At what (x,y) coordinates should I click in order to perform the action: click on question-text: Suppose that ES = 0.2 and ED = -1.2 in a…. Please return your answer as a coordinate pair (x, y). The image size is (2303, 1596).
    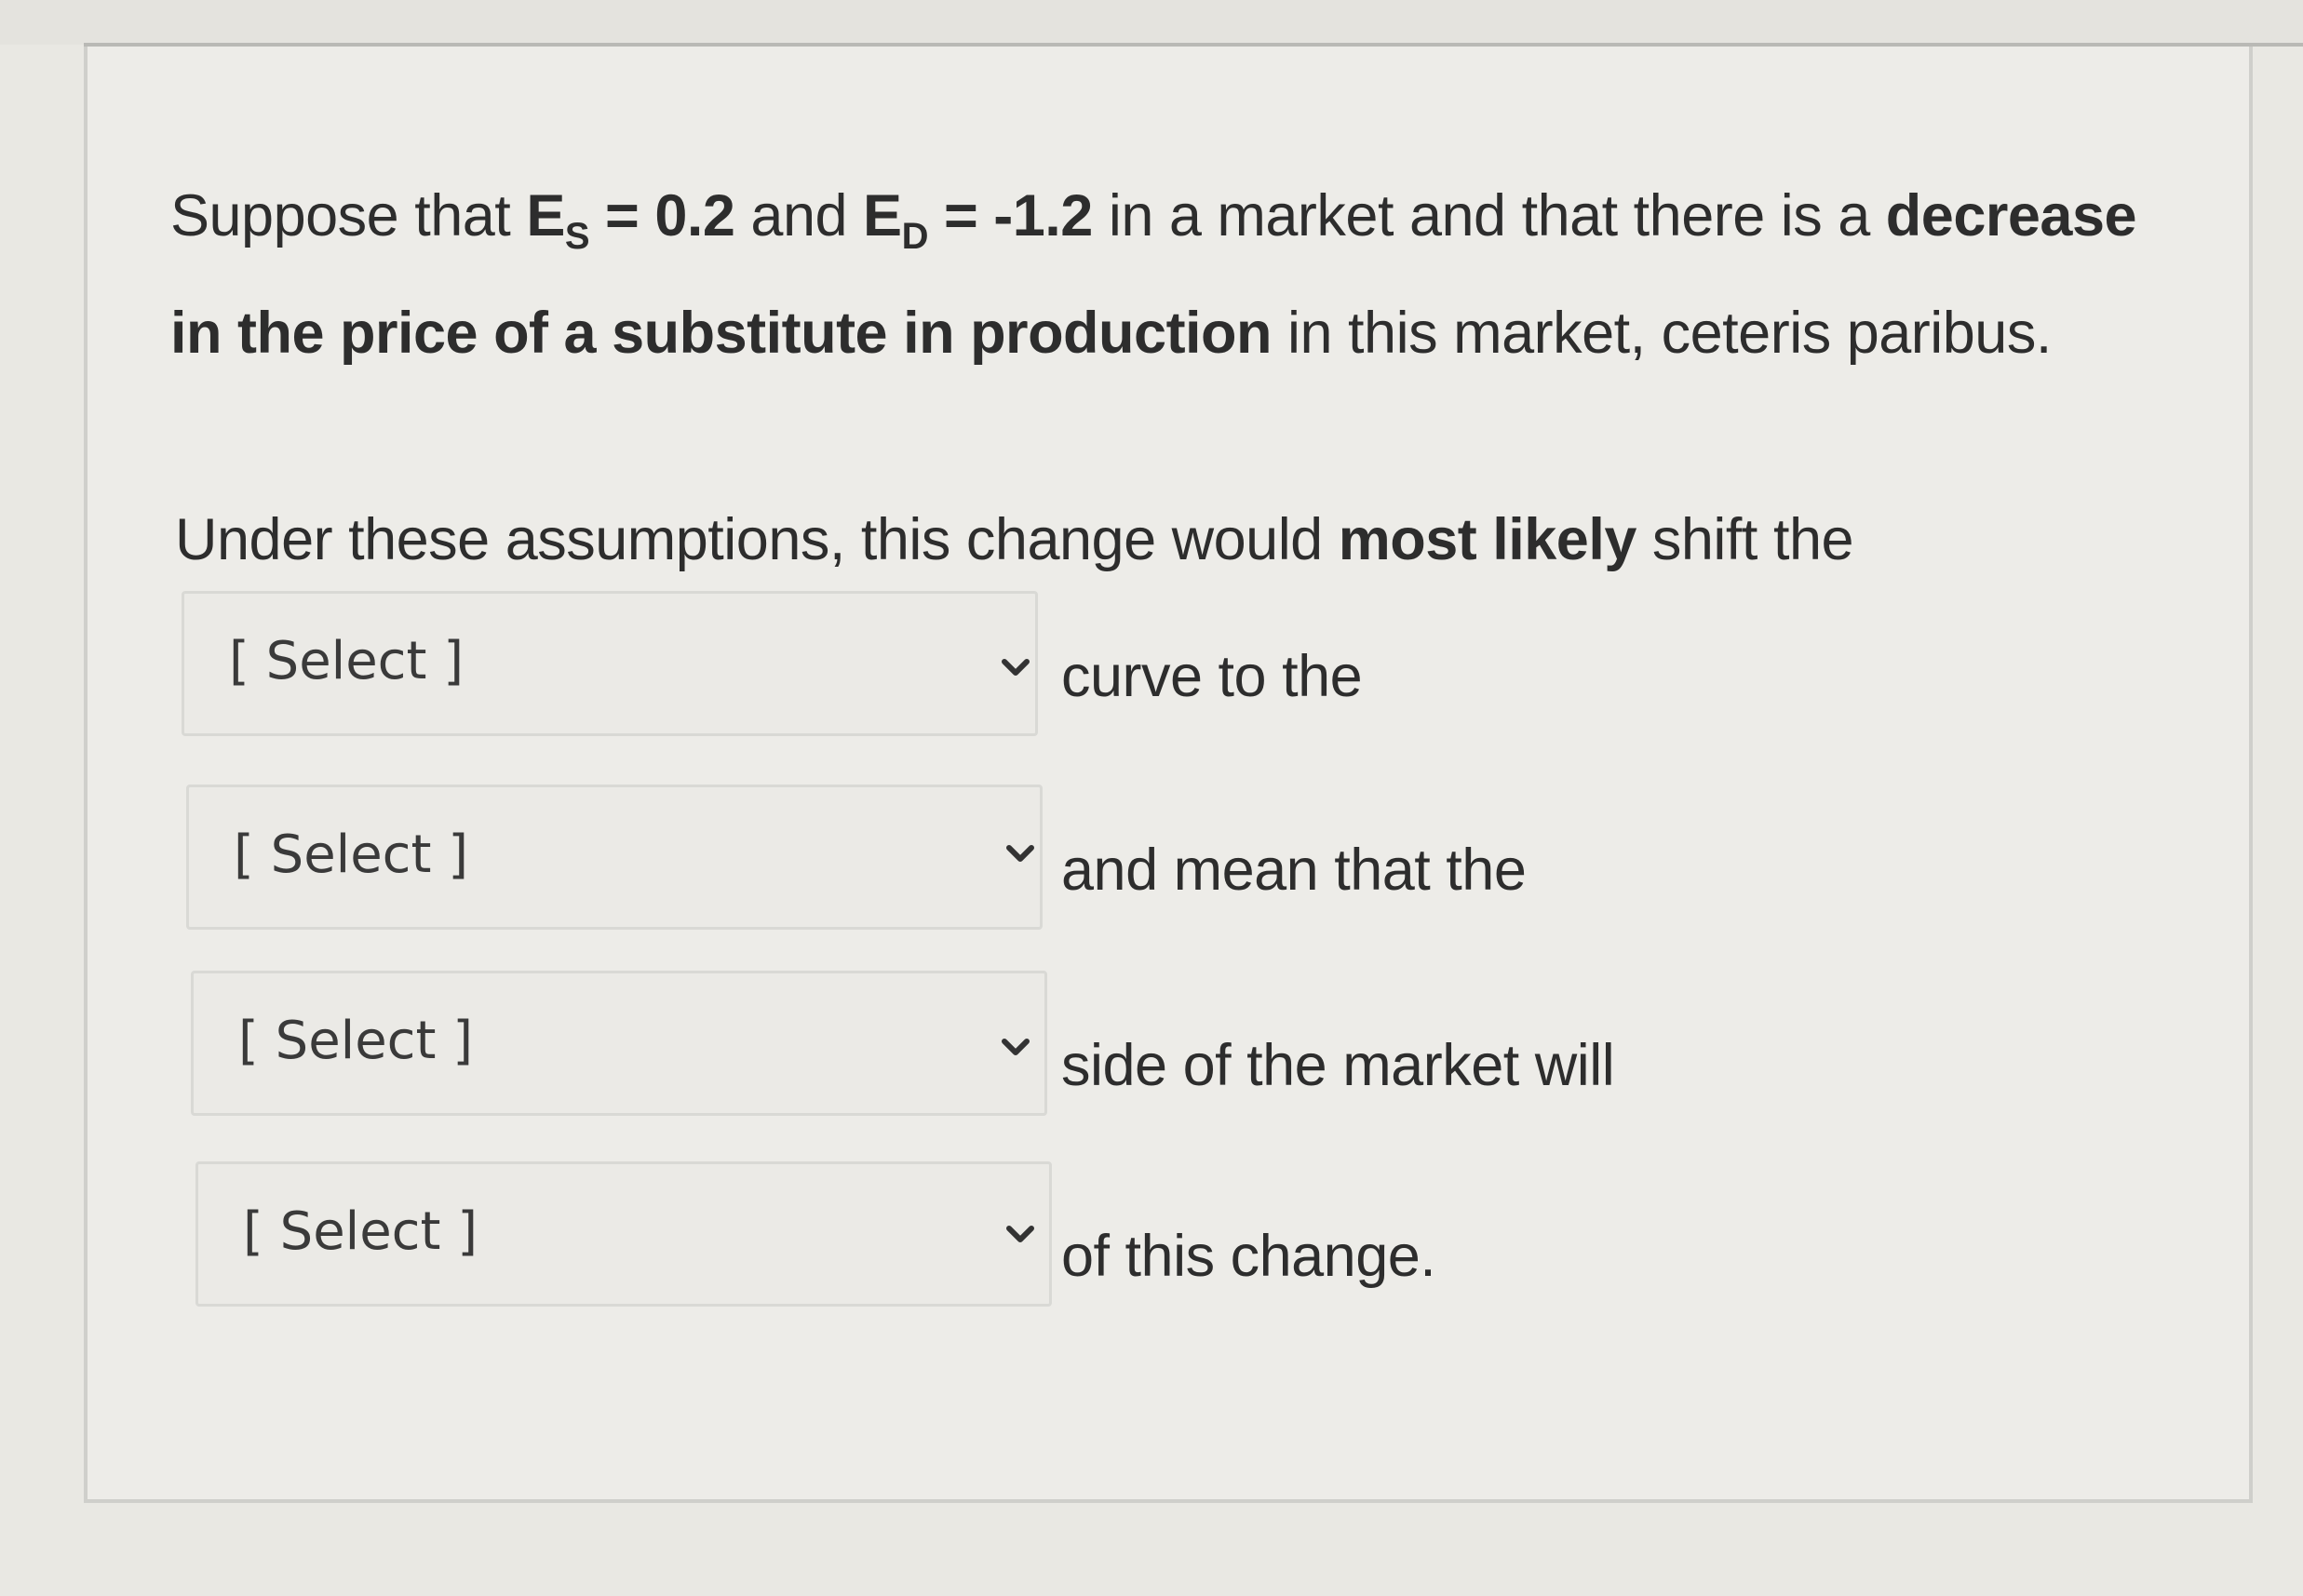
    Looking at the image, I should click on (1162, 275).